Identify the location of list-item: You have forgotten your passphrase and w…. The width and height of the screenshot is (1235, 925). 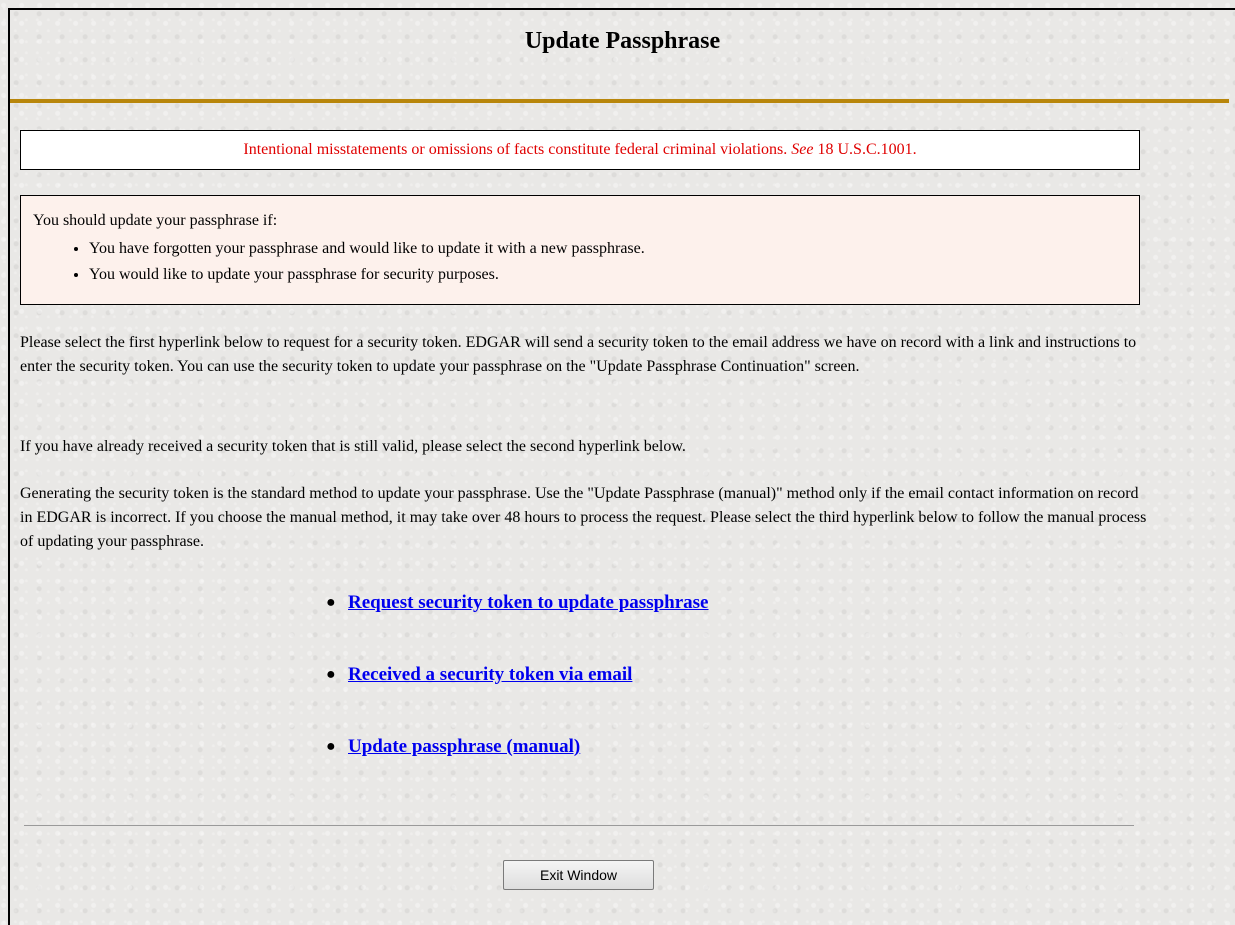
(614, 249).